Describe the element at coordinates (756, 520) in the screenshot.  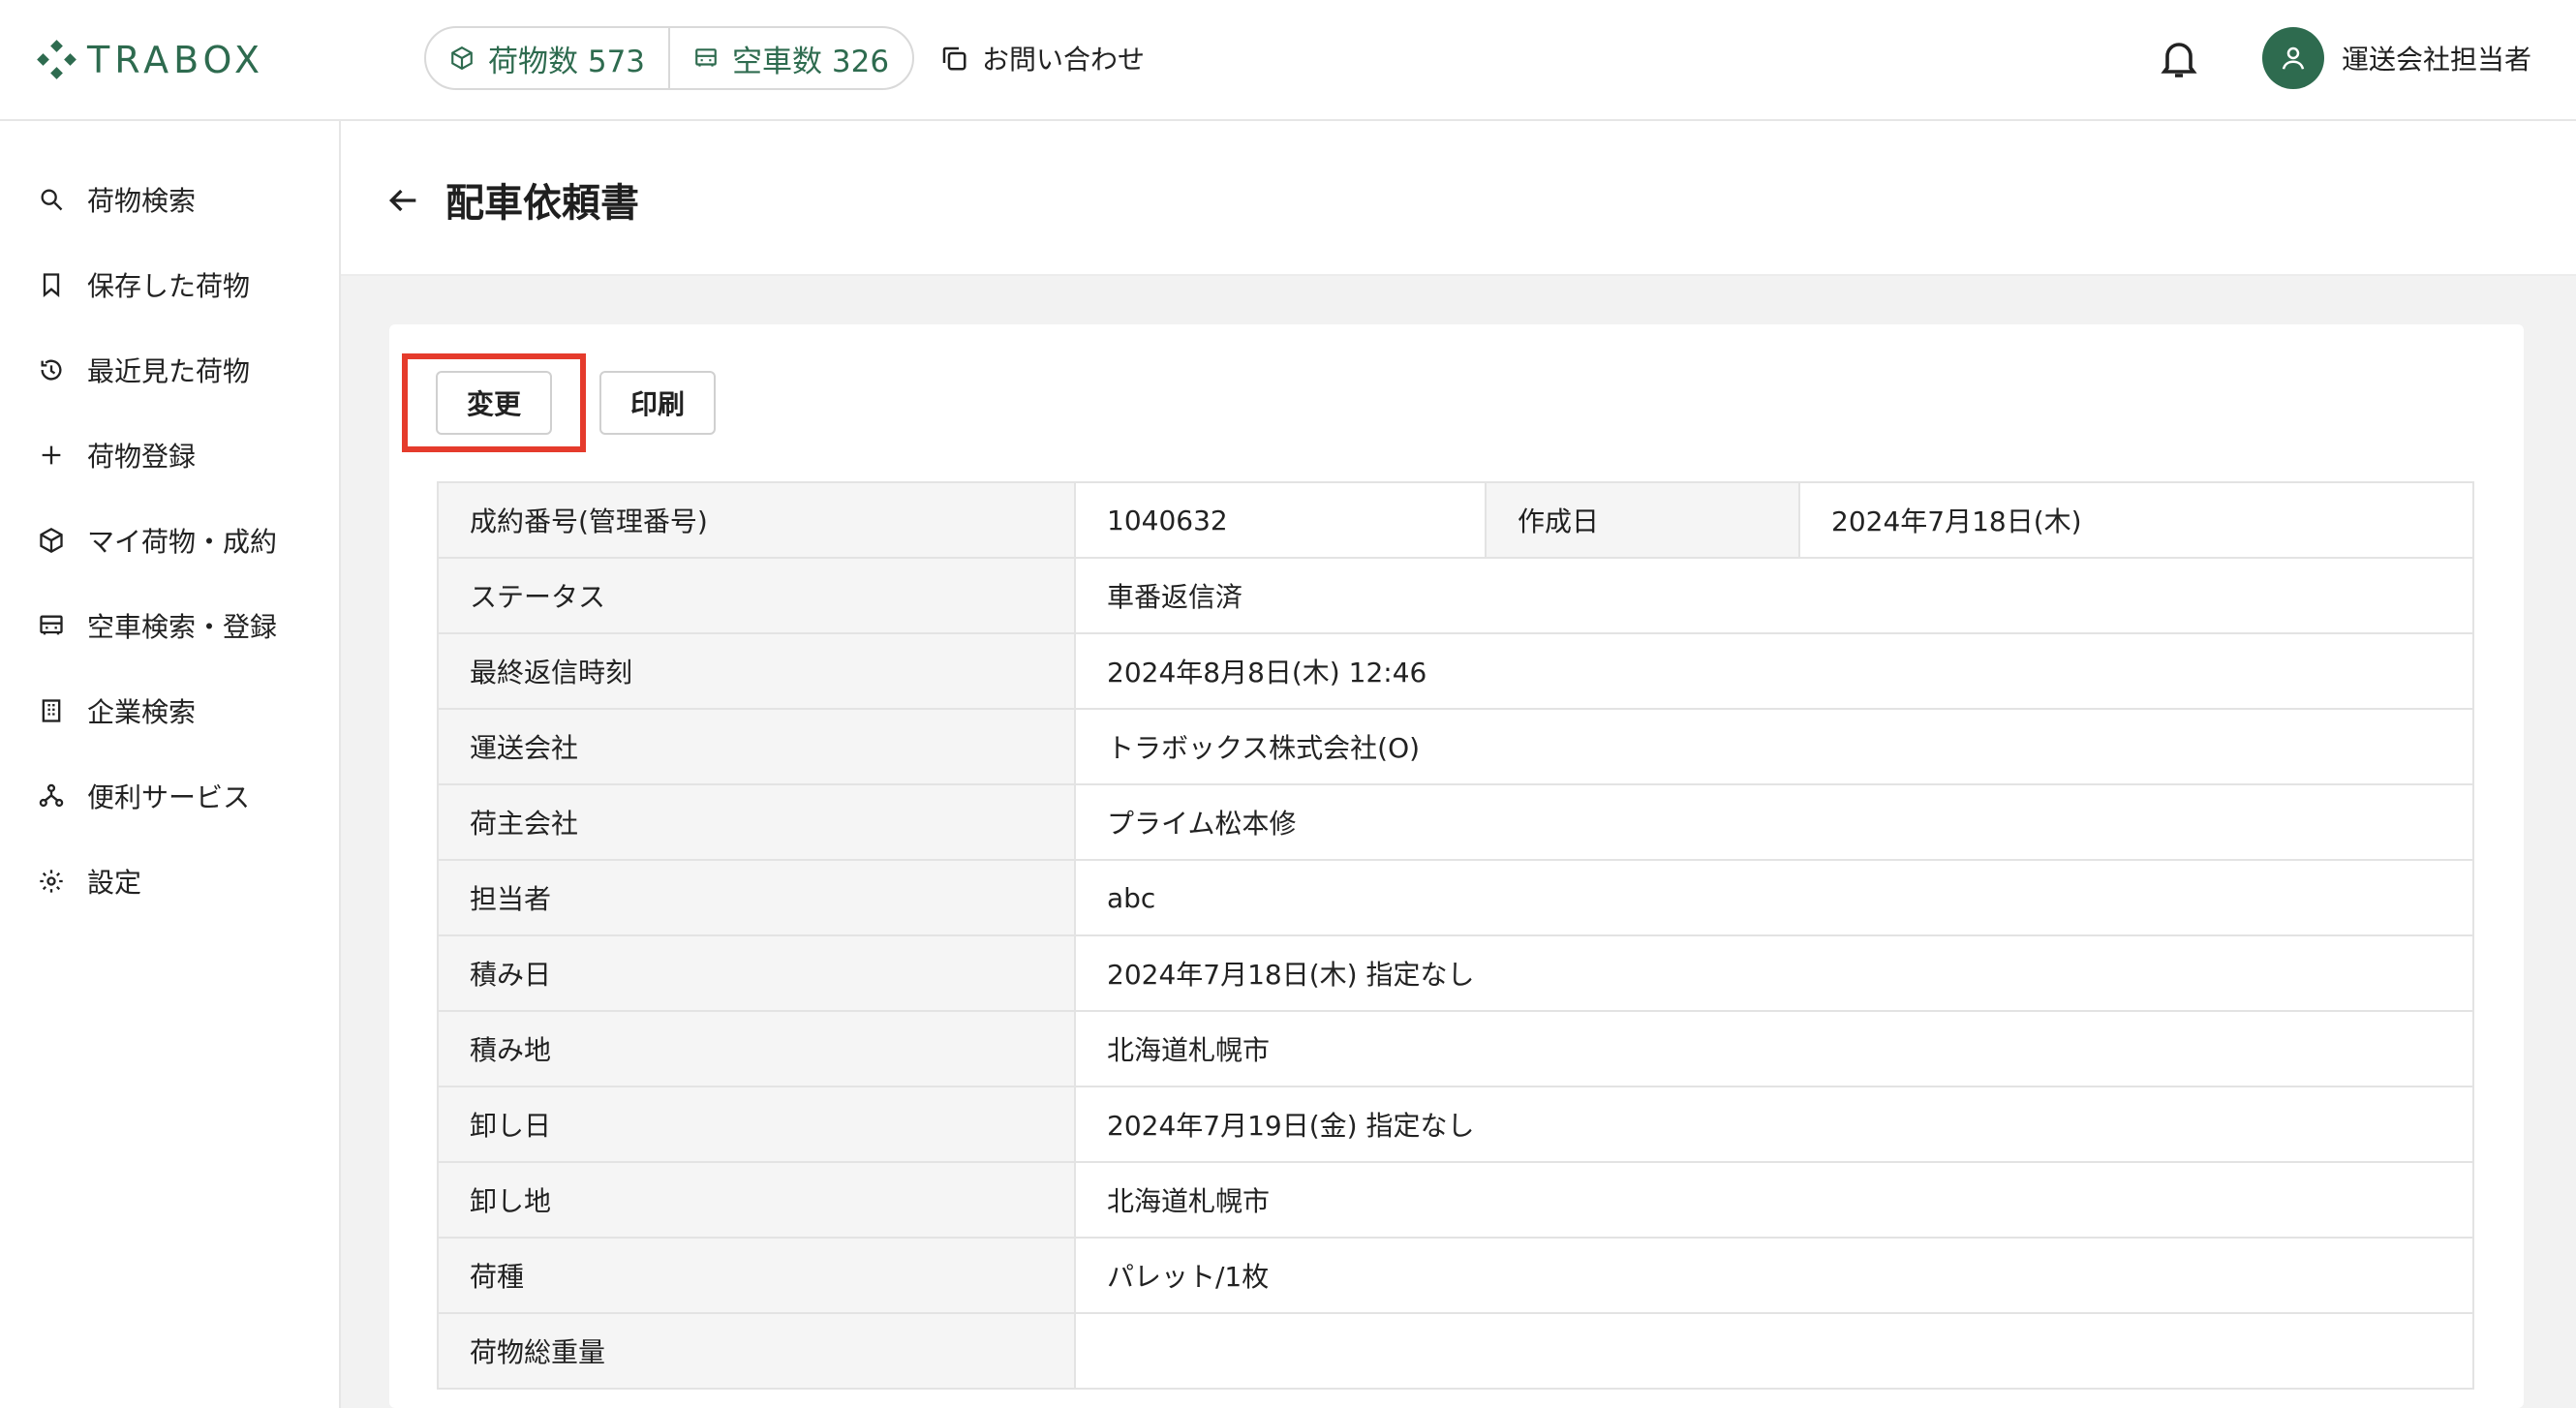
I see `contract-number-label: 成約番号(管理番号)` at that location.